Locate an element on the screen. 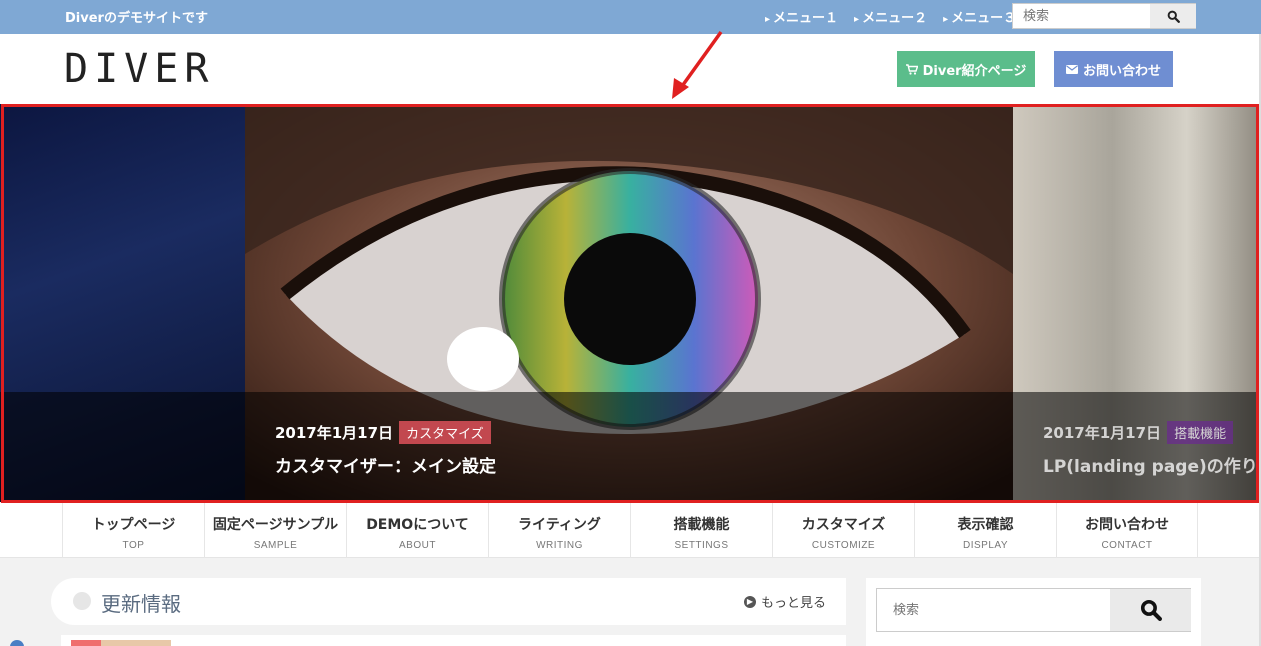 The width and height of the screenshot is (1261, 646). sidebar-search-box is located at coordinates (1033, 610).